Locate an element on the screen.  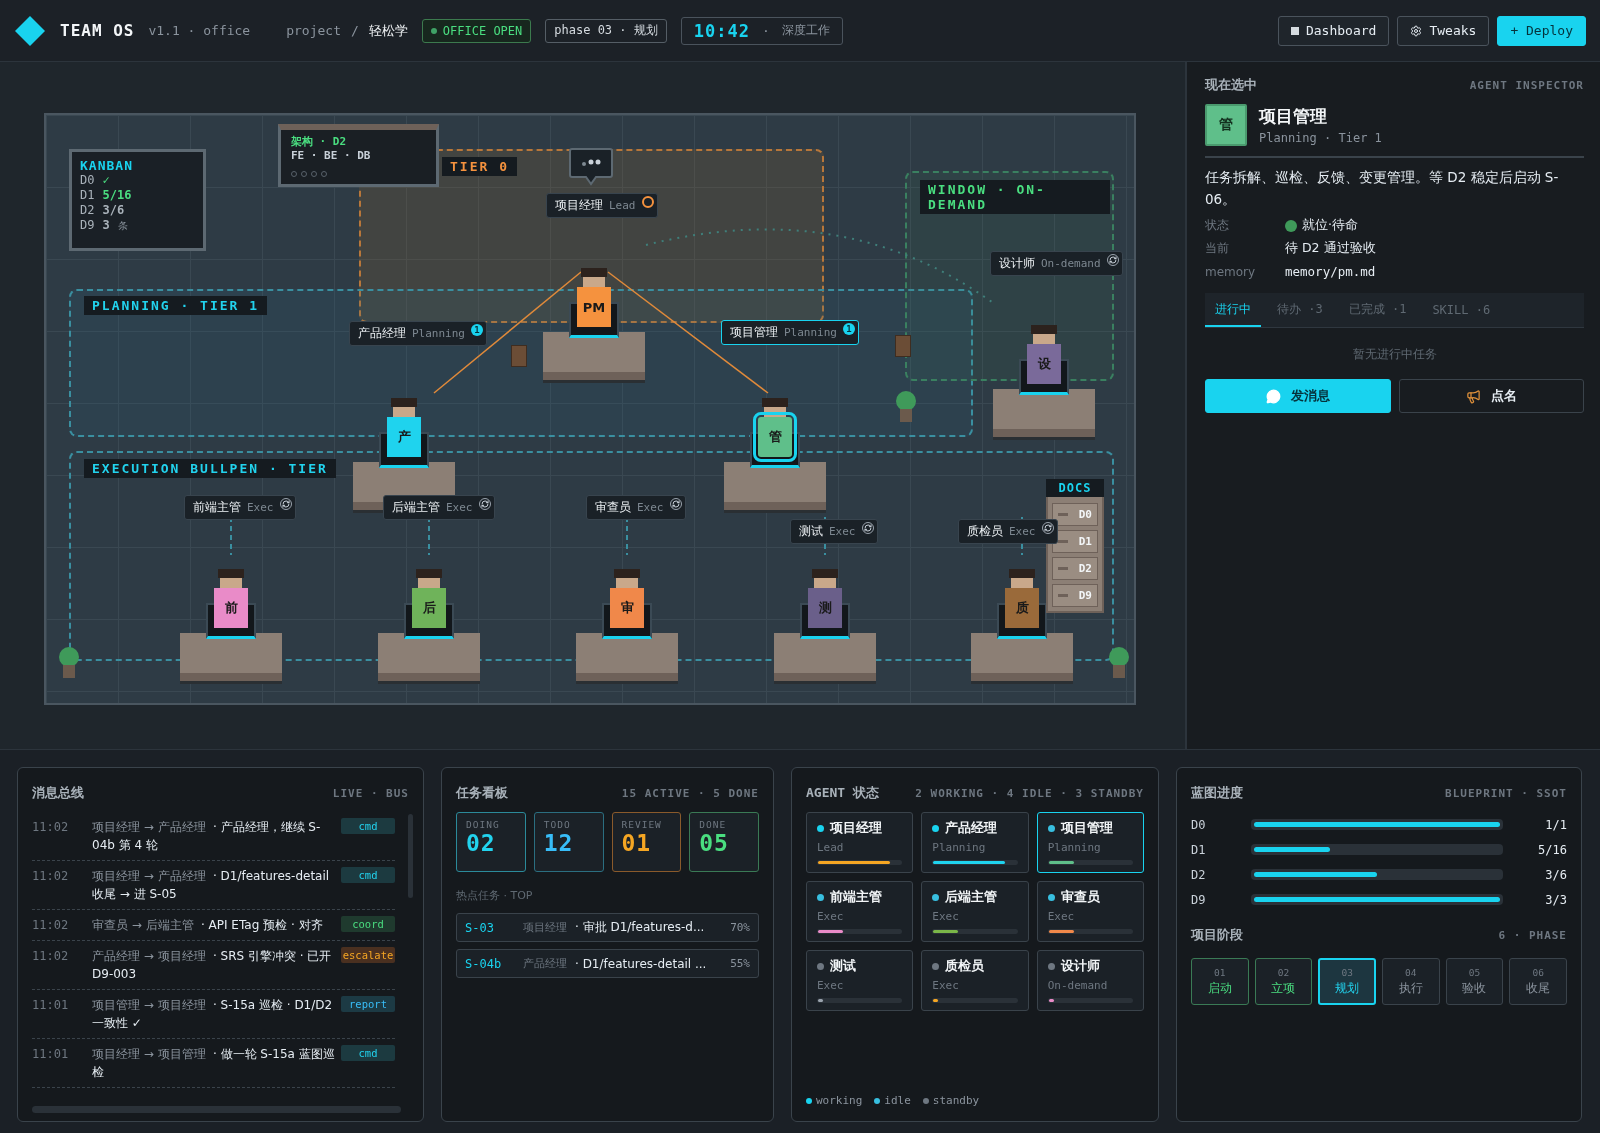
task-row: S-04b 产品经理 · D1/features-detail ... 55% is located at coordinates (607, 963).